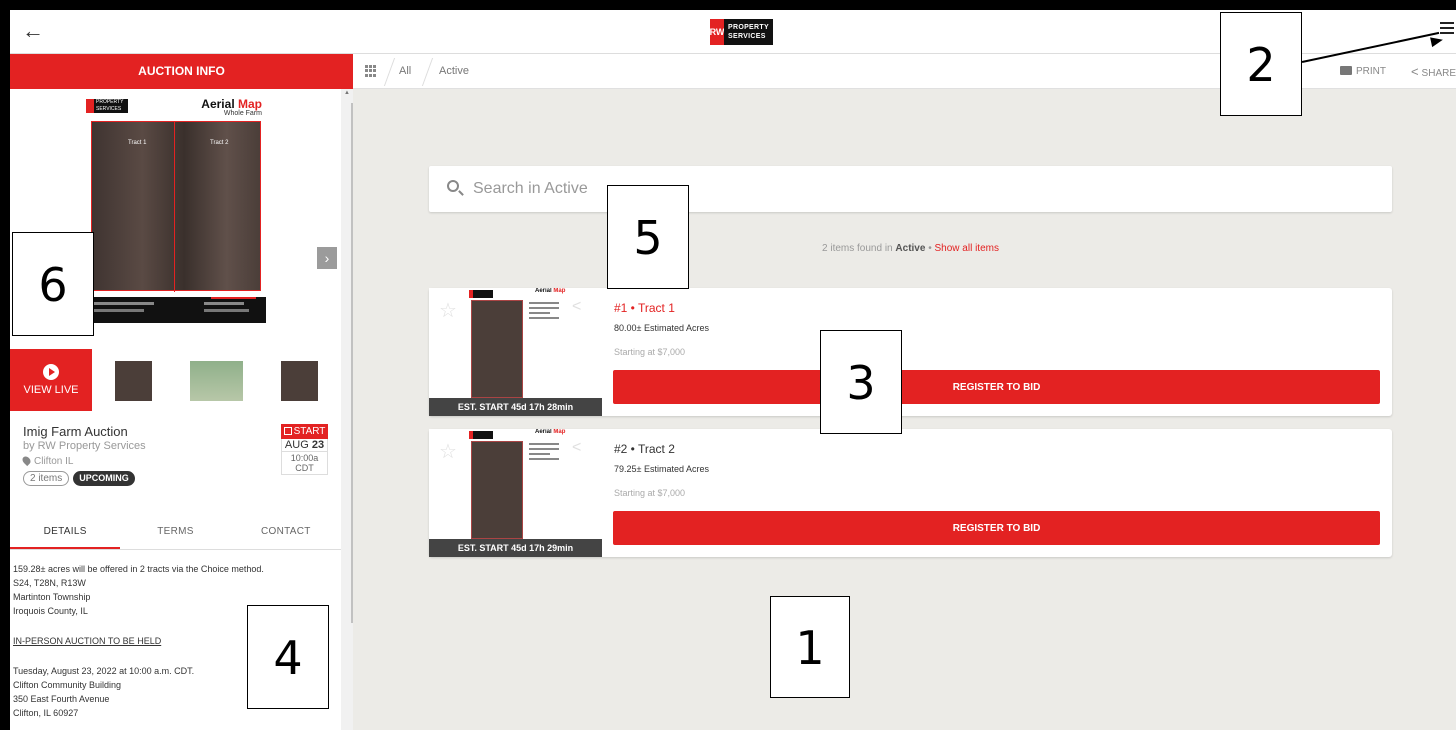 The image size is (1456, 730). What do you see at coordinates (717, 32) in the screenshot?
I see `logo-mark: RW` at bounding box center [717, 32].